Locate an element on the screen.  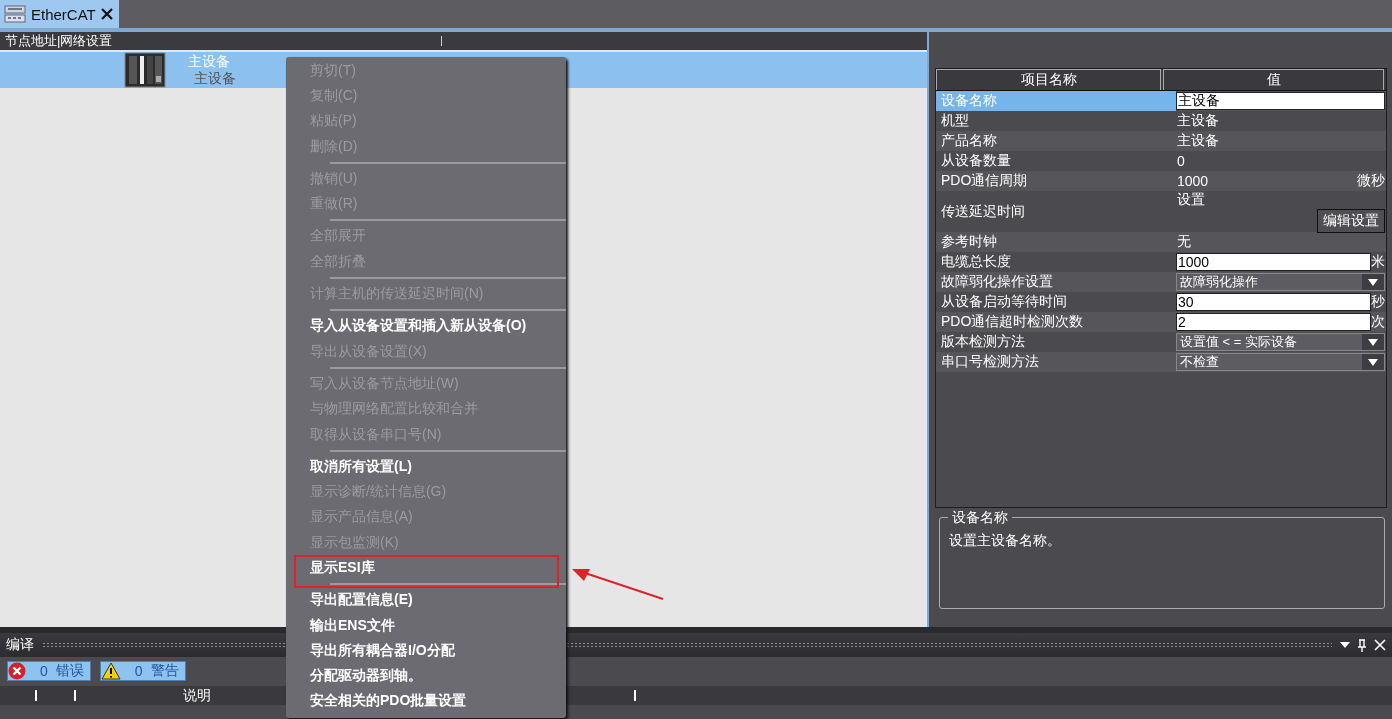
description-text: 设置主设备名称。 is located at coordinates (1005, 540).